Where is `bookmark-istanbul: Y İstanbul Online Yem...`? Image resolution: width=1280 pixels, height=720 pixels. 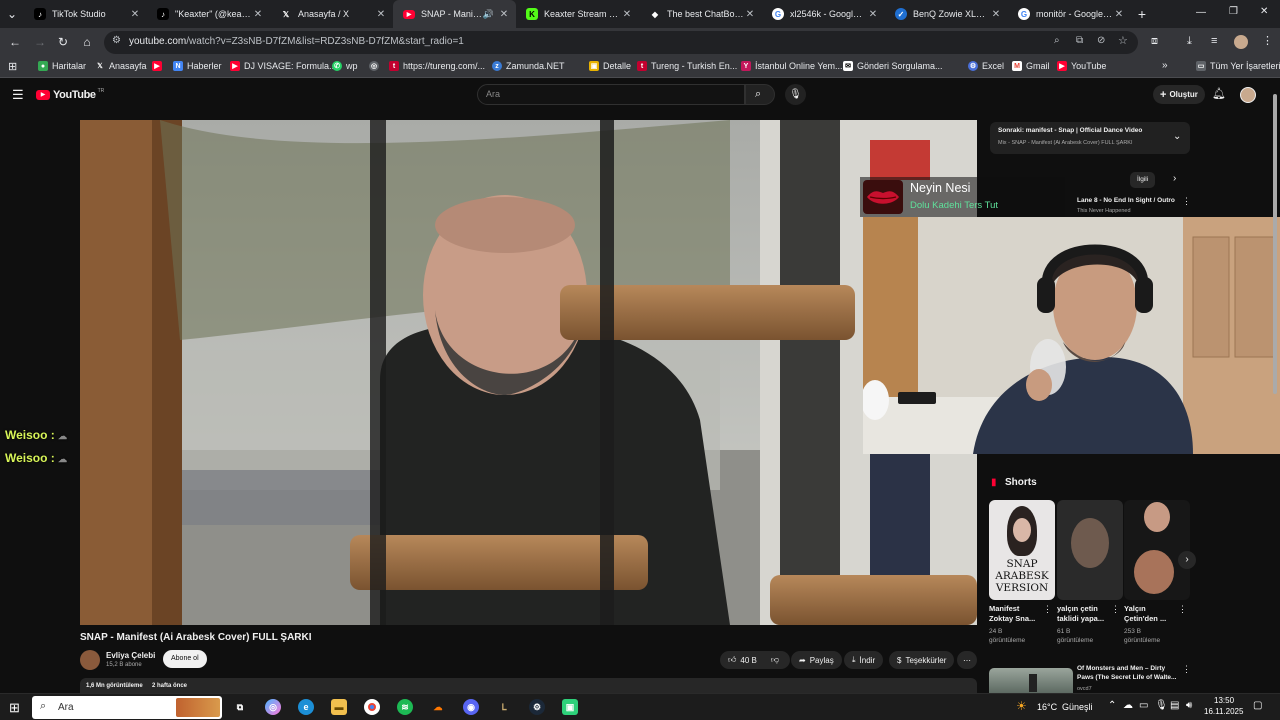 bookmark-istanbul: Y İstanbul Online Yem... is located at coordinates (792, 66).